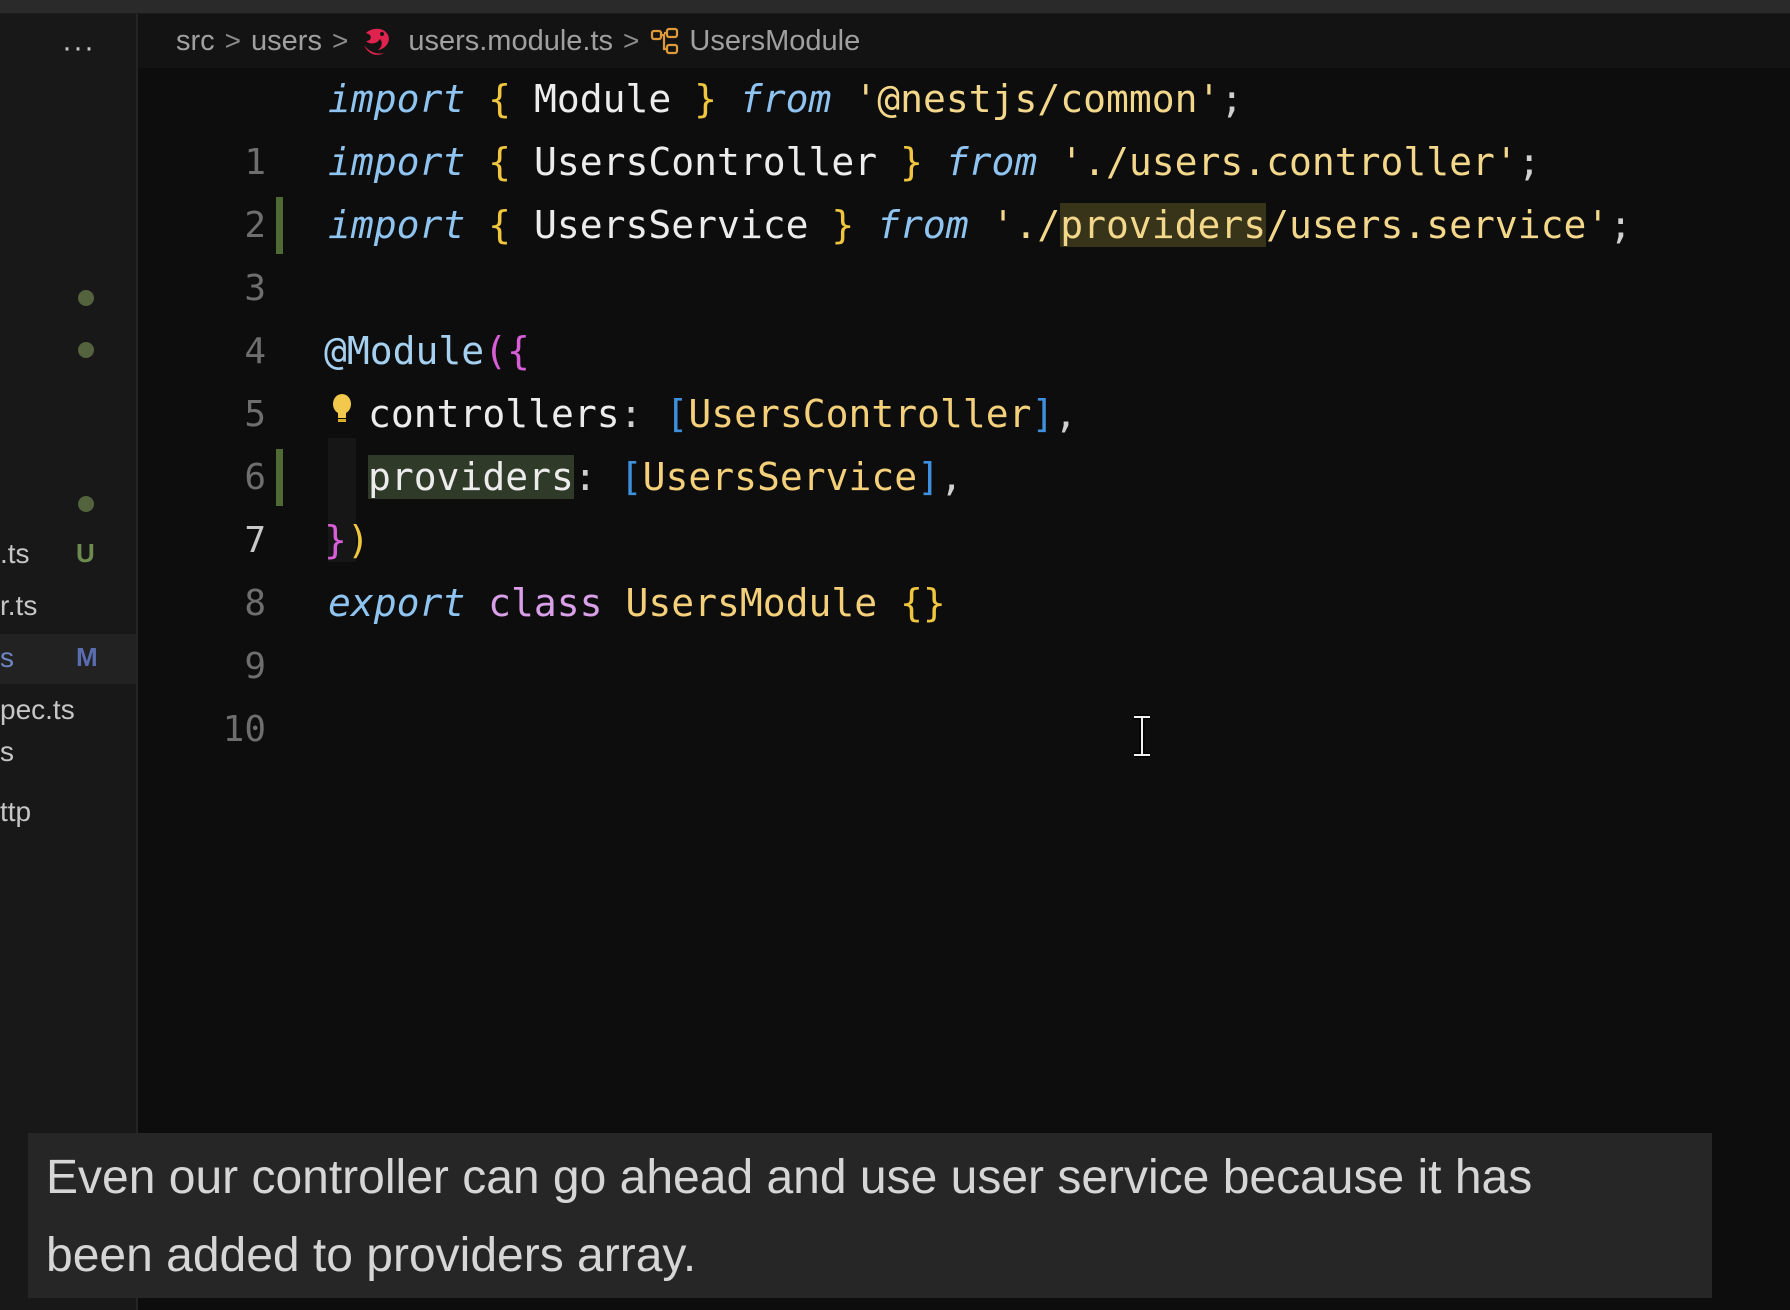 The height and width of the screenshot is (1310, 1790). What do you see at coordinates (286, 41) in the screenshot?
I see `breadcrumb-item-users: users` at bounding box center [286, 41].